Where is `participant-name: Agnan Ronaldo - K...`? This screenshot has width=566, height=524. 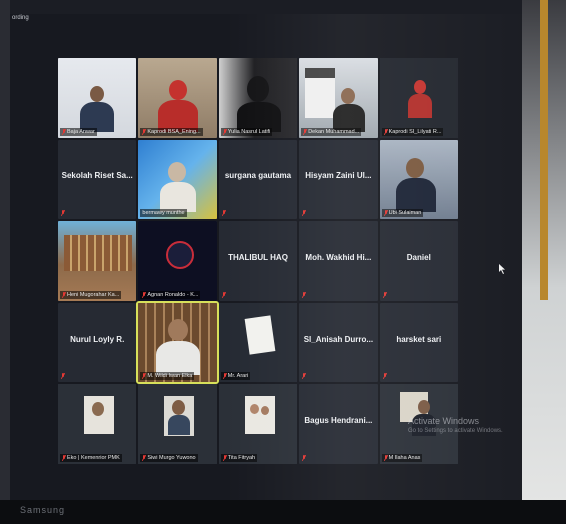 participant-name: Agnan Ronaldo - K... is located at coordinates (173, 294).